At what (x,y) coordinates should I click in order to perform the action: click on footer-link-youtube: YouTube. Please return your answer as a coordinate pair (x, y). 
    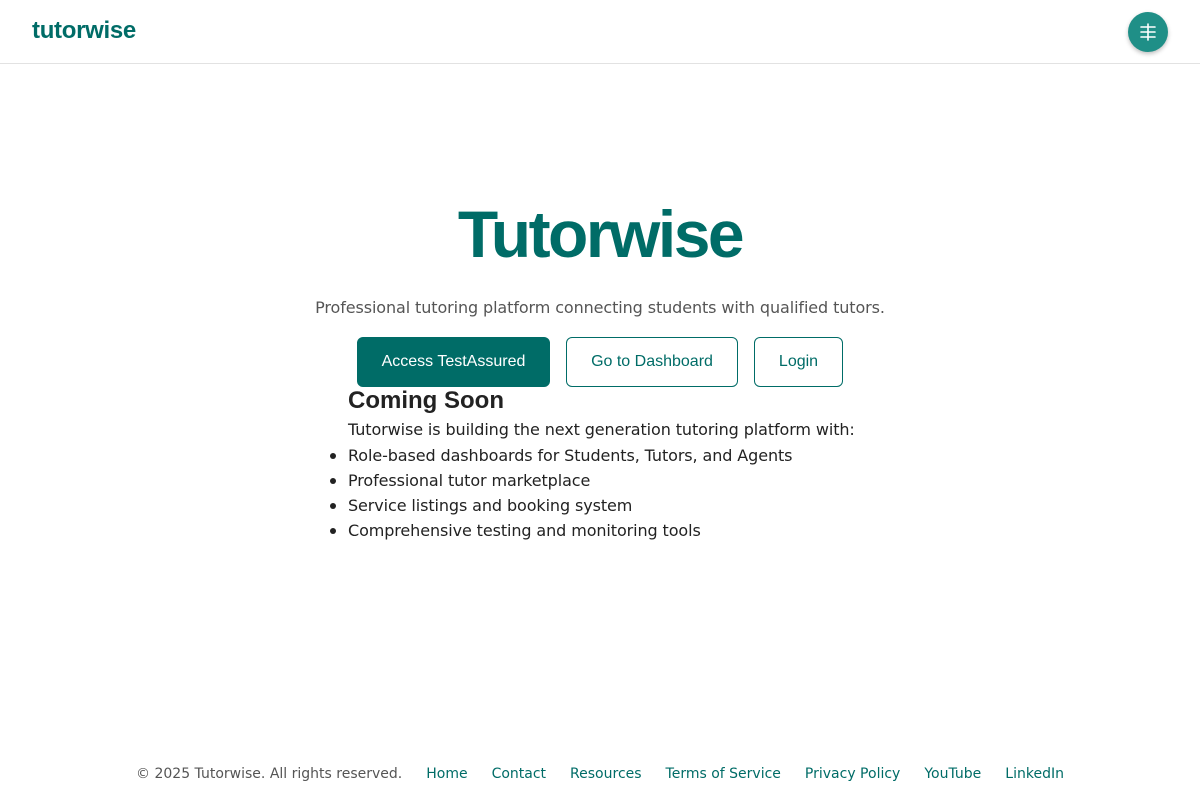
    Looking at the image, I should click on (952, 774).